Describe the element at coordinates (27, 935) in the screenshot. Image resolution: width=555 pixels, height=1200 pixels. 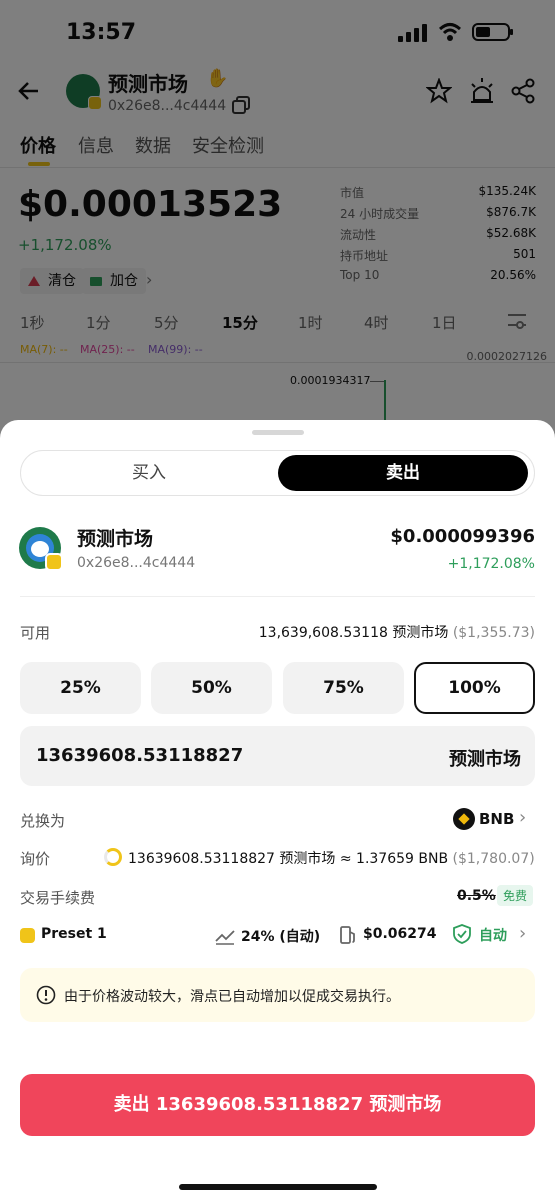
I see `preset-icon` at that location.